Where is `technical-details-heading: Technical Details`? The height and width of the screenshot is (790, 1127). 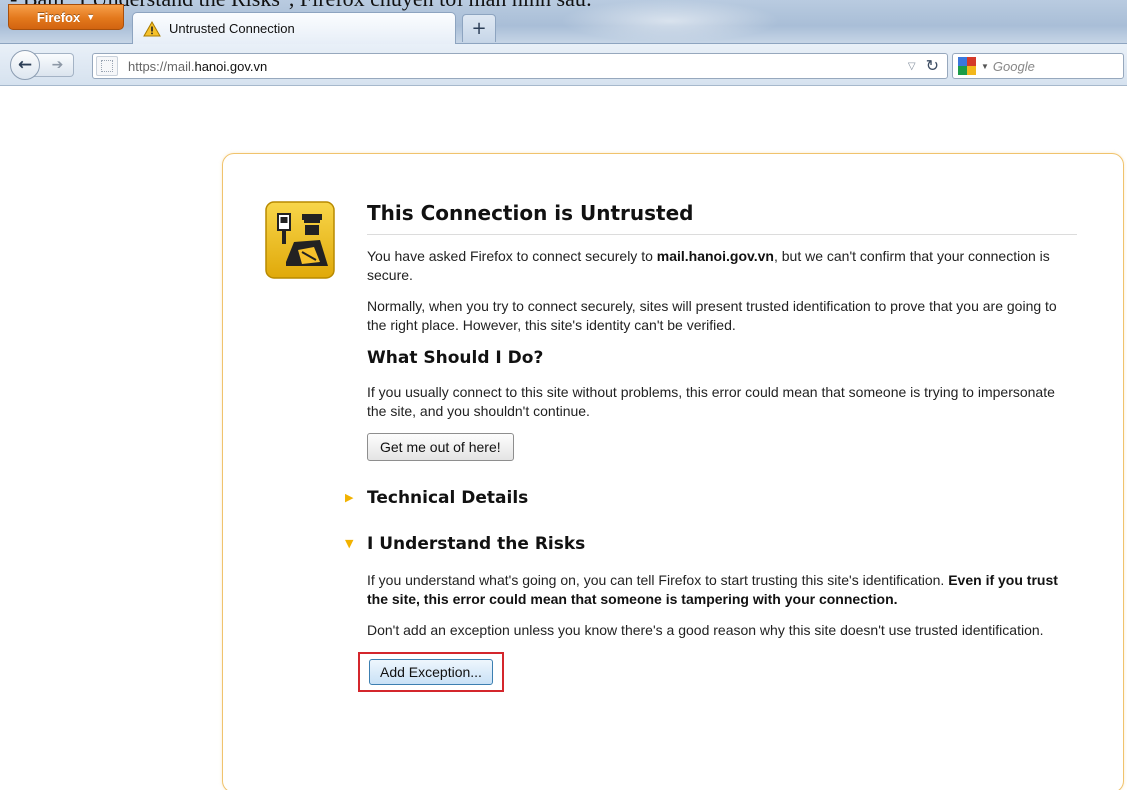 technical-details-heading: Technical Details is located at coordinates (448, 498).